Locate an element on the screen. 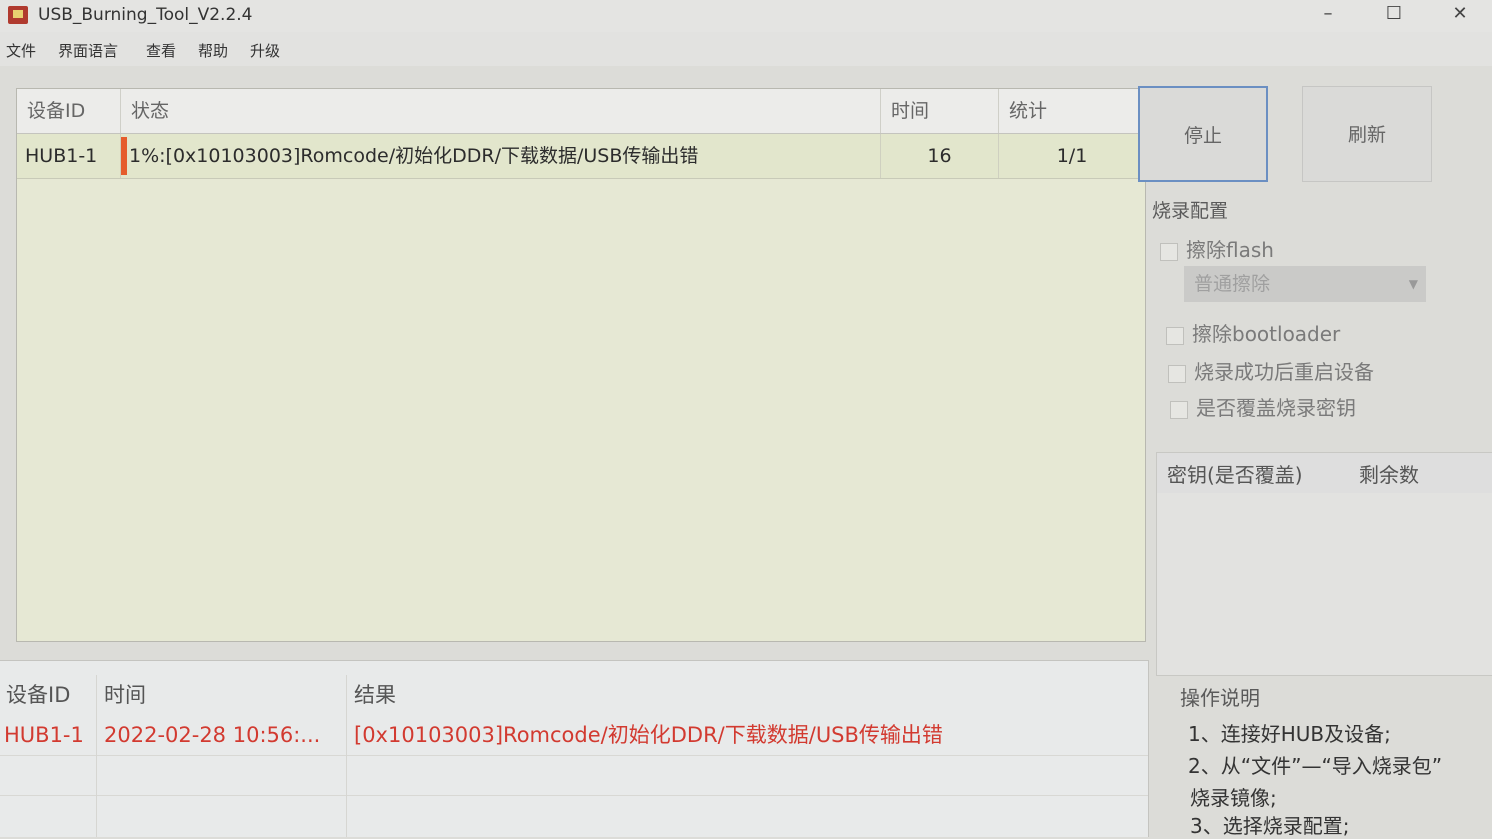  device-table-header: 设备ID 状态 时间 统计 is located at coordinates (581, 111).